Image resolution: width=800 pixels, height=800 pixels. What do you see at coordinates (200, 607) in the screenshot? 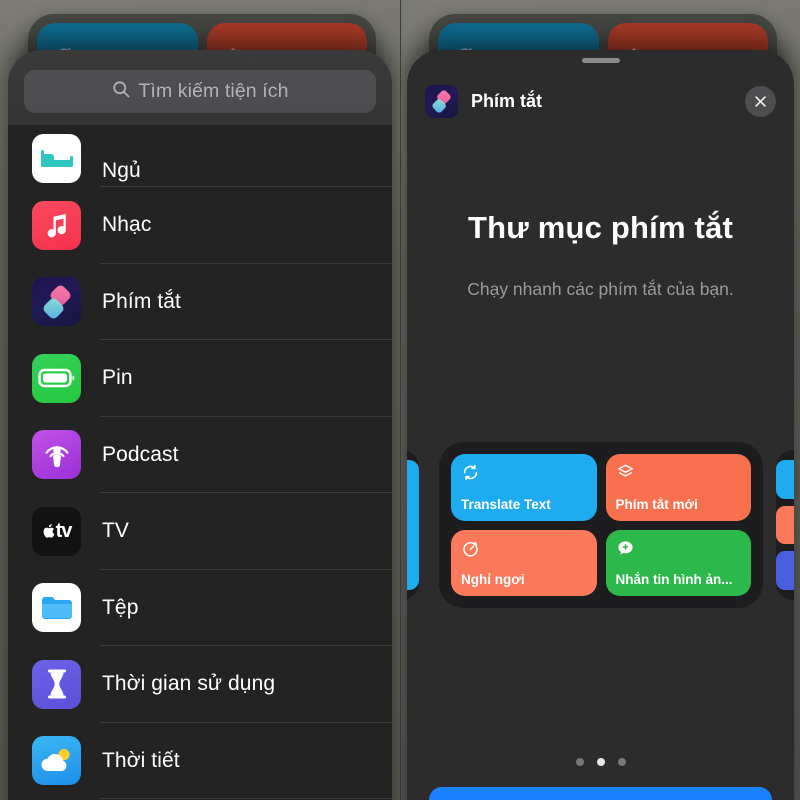
I see `list-item: Tệp` at bounding box center [200, 607].